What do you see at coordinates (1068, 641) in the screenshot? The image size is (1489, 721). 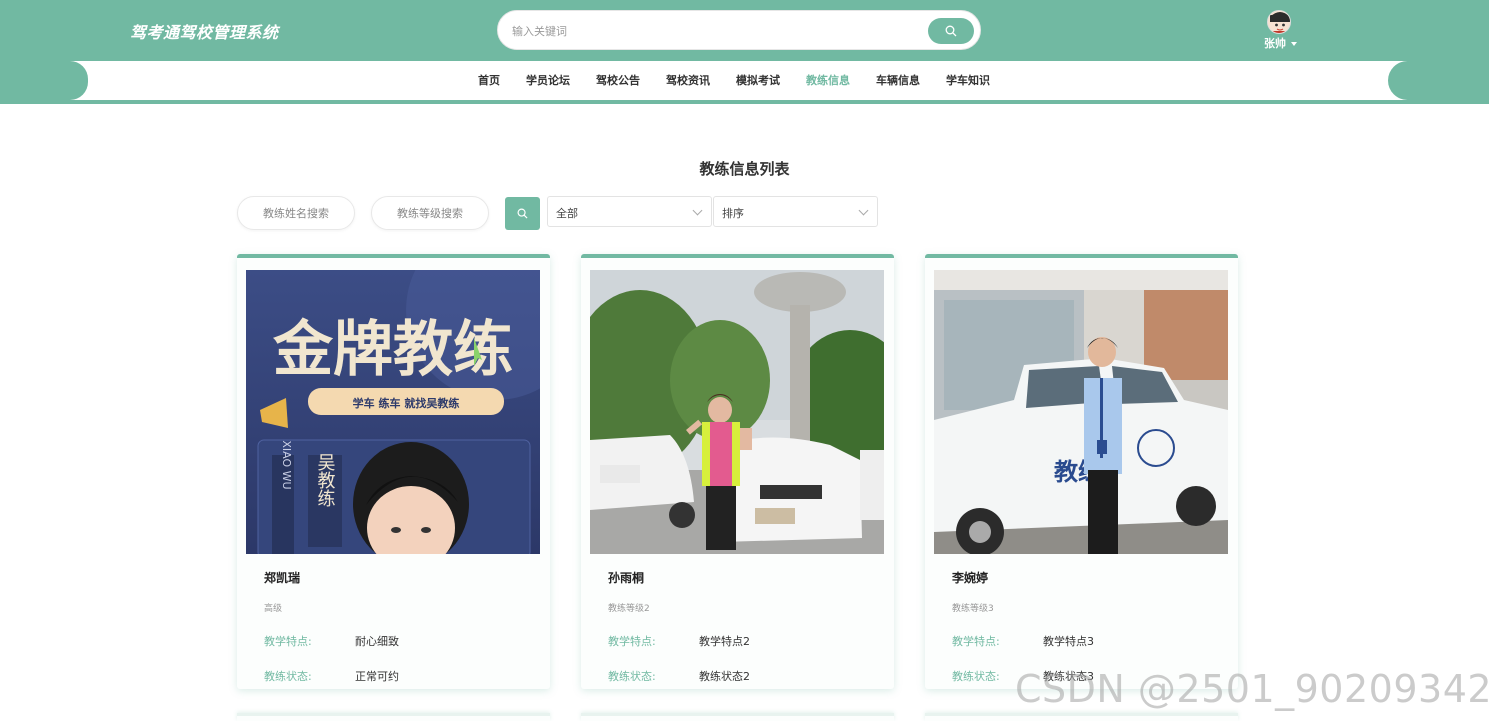 I see `feature-value: 教学特点3` at bounding box center [1068, 641].